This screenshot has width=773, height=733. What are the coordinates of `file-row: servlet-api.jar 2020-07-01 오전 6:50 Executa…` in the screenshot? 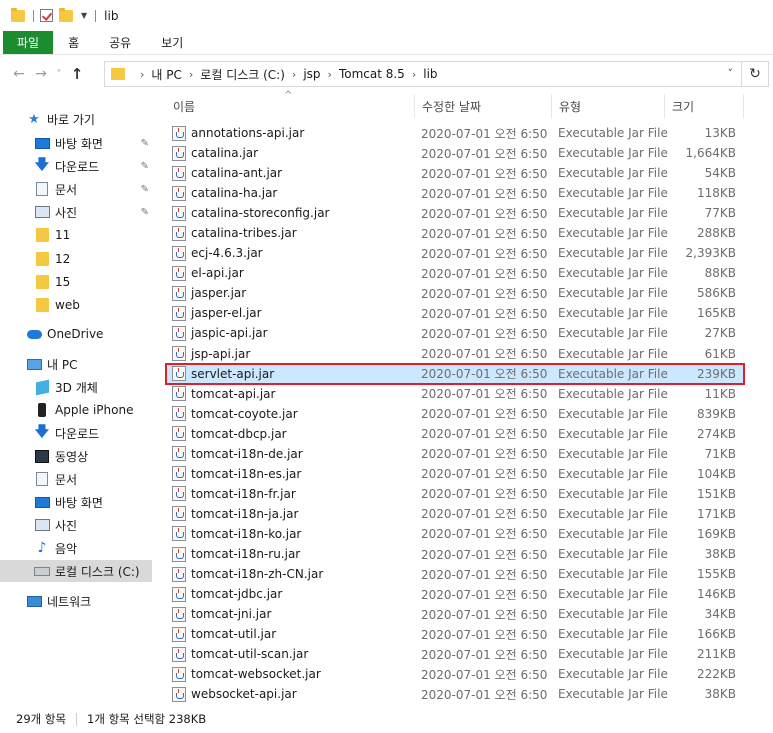 It's located at (455, 373).